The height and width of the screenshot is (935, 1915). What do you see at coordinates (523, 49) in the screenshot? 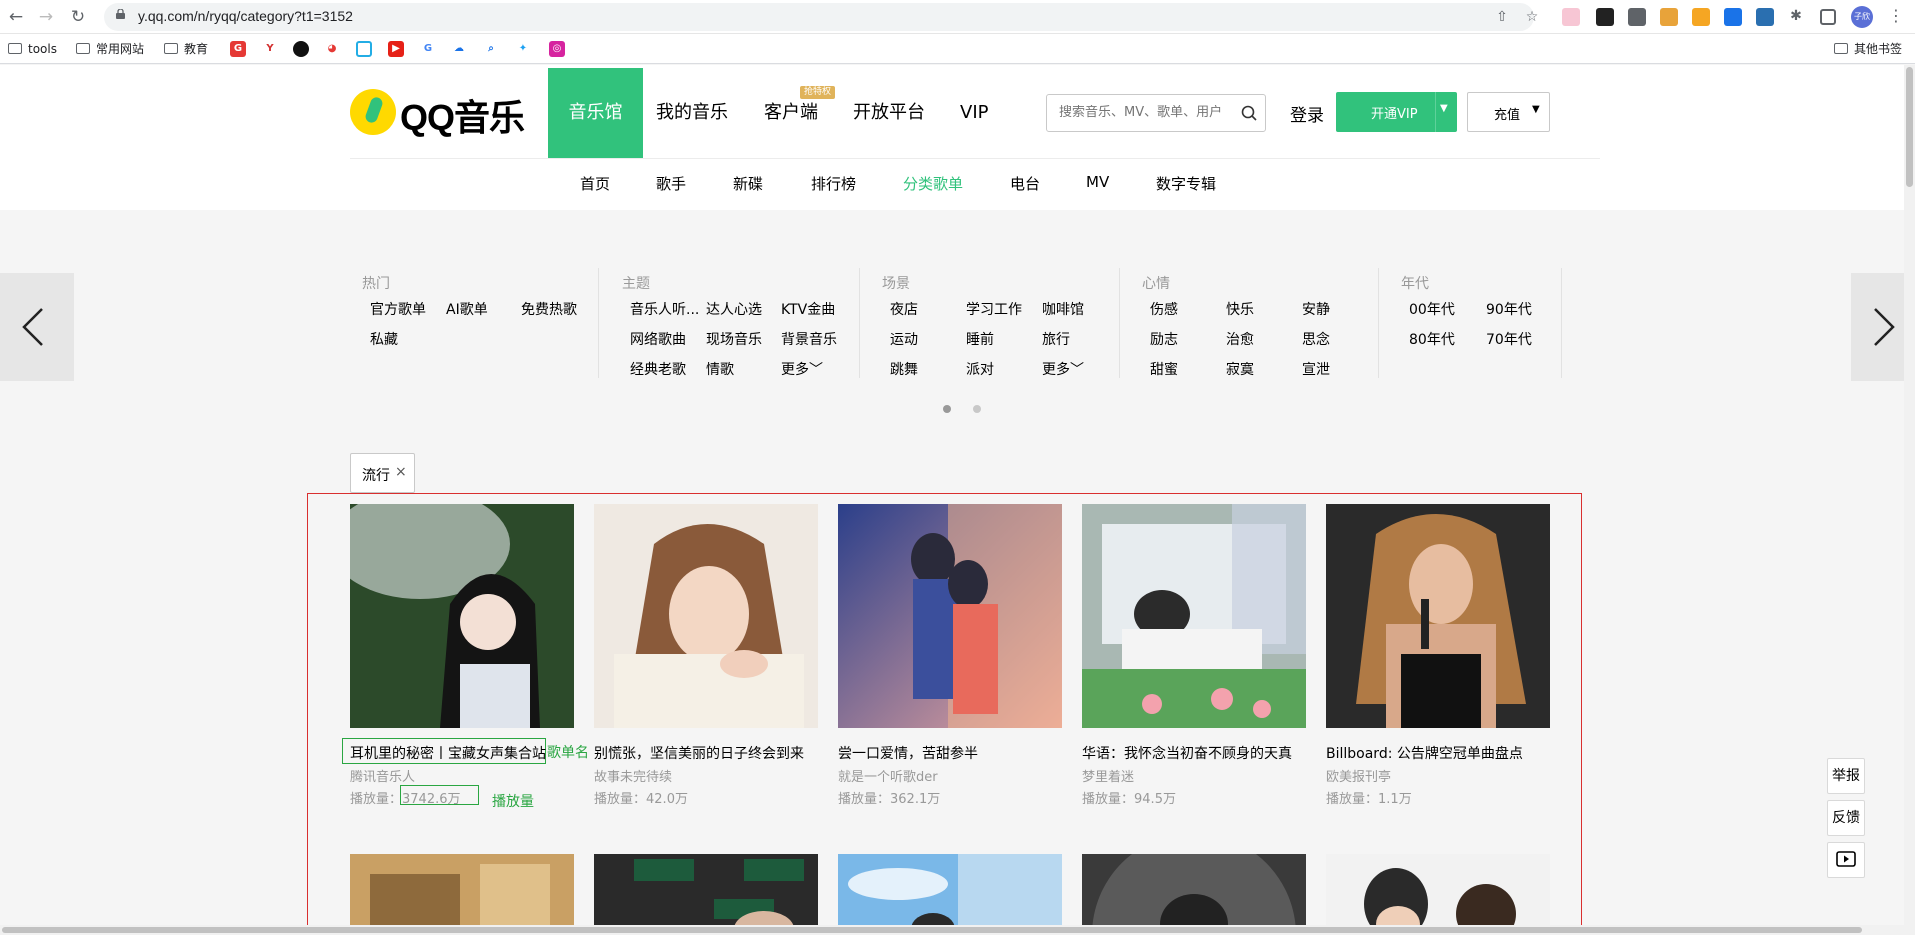
I see `twitter-icon: ✦` at bounding box center [523, 49].